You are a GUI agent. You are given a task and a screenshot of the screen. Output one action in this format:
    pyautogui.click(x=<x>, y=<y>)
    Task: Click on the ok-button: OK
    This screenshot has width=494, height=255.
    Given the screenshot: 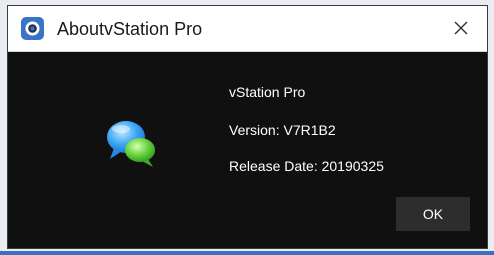 What is the action you would take?
    pyautogui.click(x=433, y=214)
    